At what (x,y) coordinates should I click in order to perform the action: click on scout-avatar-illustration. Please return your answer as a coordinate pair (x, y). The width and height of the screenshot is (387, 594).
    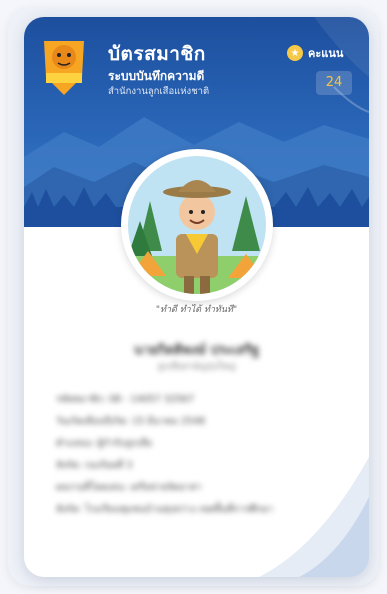
    Looking at the image, I should click on (197, 225).